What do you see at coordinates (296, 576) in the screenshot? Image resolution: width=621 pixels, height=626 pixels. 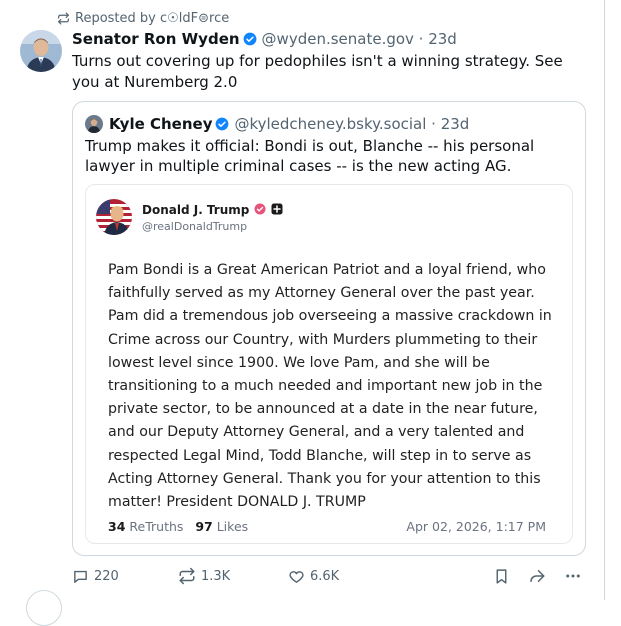 I see `heart-icon` at bounding box center [296, 576].